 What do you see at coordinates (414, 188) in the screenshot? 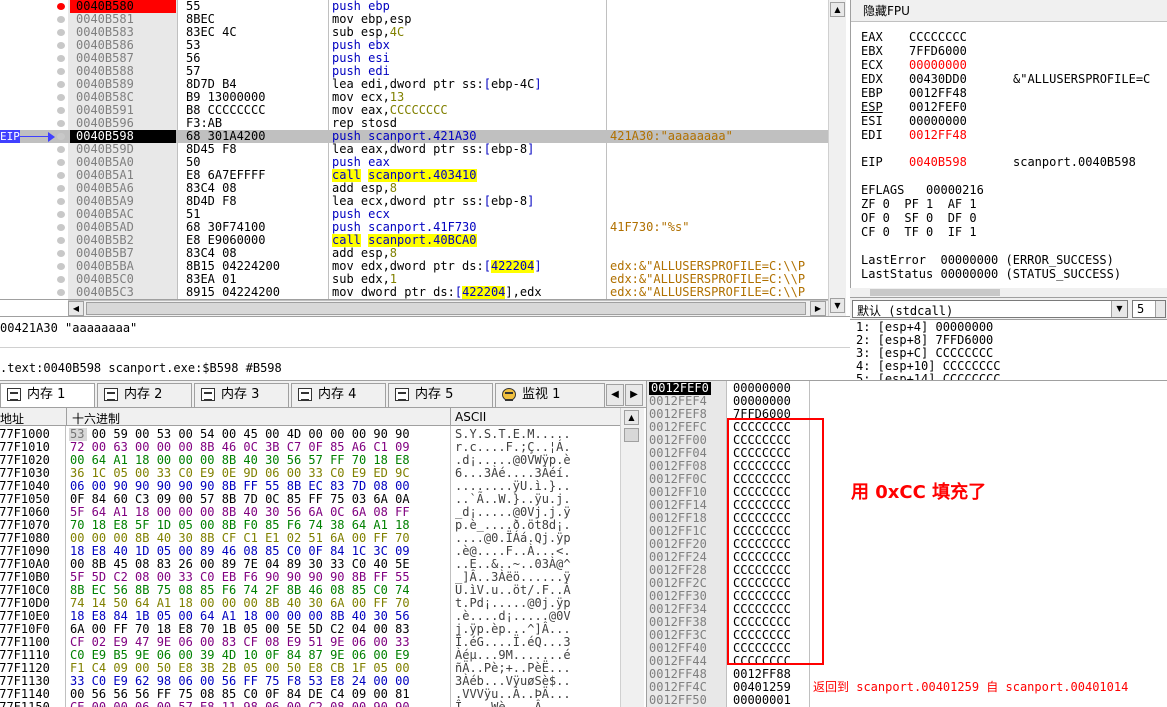
I see `disasm-row: 0040B5A6 83C4 08 add esp,8` at bounding box center [414, 188].